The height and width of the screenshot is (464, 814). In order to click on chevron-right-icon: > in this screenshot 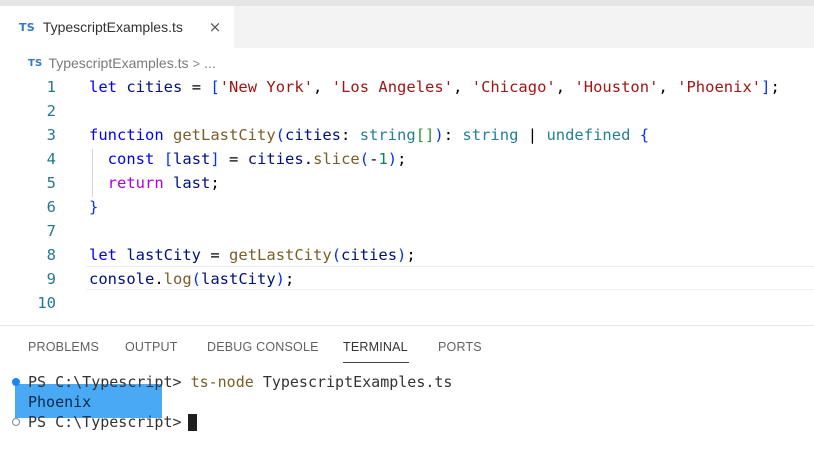, I will do `click(196, 63)`.